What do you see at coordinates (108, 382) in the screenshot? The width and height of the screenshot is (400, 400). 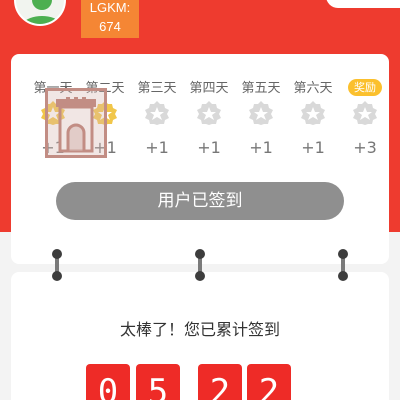 I see `digit-box: 0` at bounding box center [108, 382].